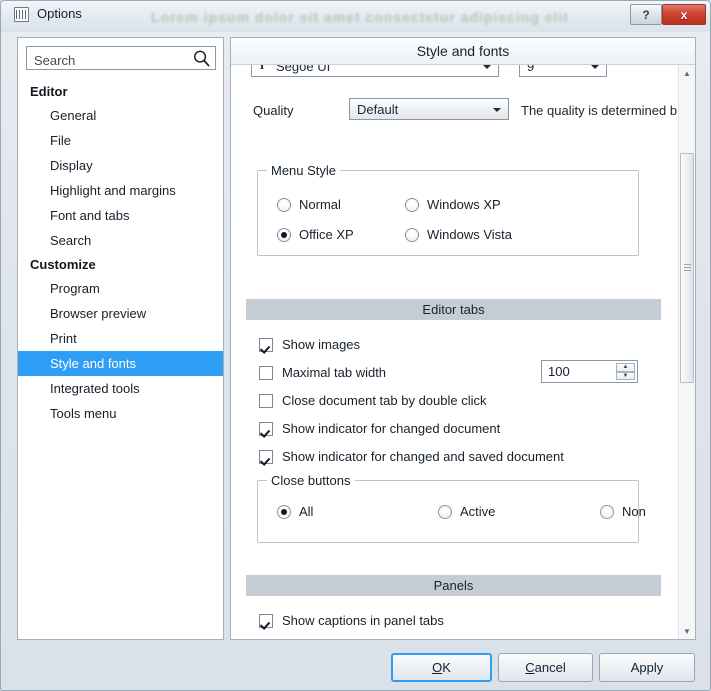 This screenshot has height=691, width=711. What do you see at coordinates (363, 620) in the screenshot?
I see `checkbox-label: Show captions in panel tabs` at bounding box center [363, 620].